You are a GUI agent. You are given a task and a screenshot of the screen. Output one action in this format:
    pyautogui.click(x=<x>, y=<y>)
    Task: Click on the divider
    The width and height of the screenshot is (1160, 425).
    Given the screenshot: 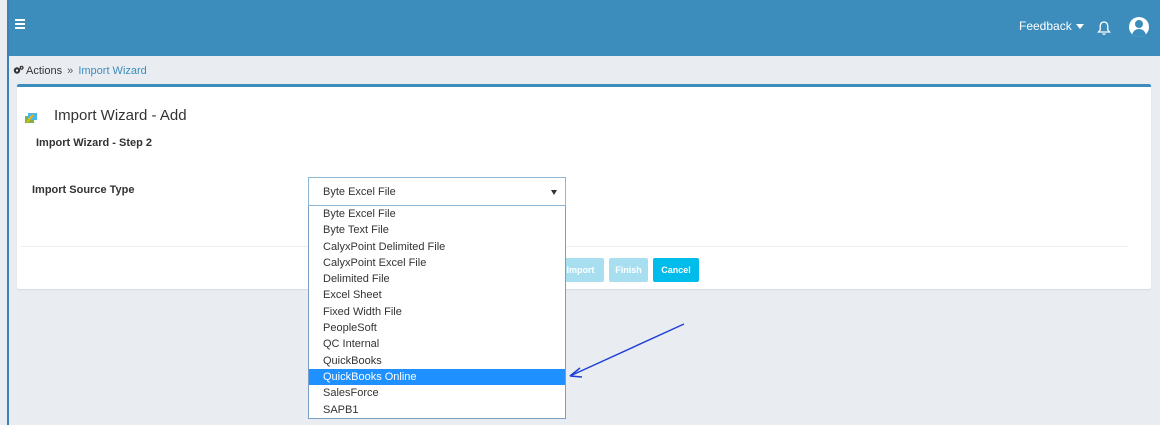 What is the action you would take?
    pyautogui.click(x=574, y=246)
    